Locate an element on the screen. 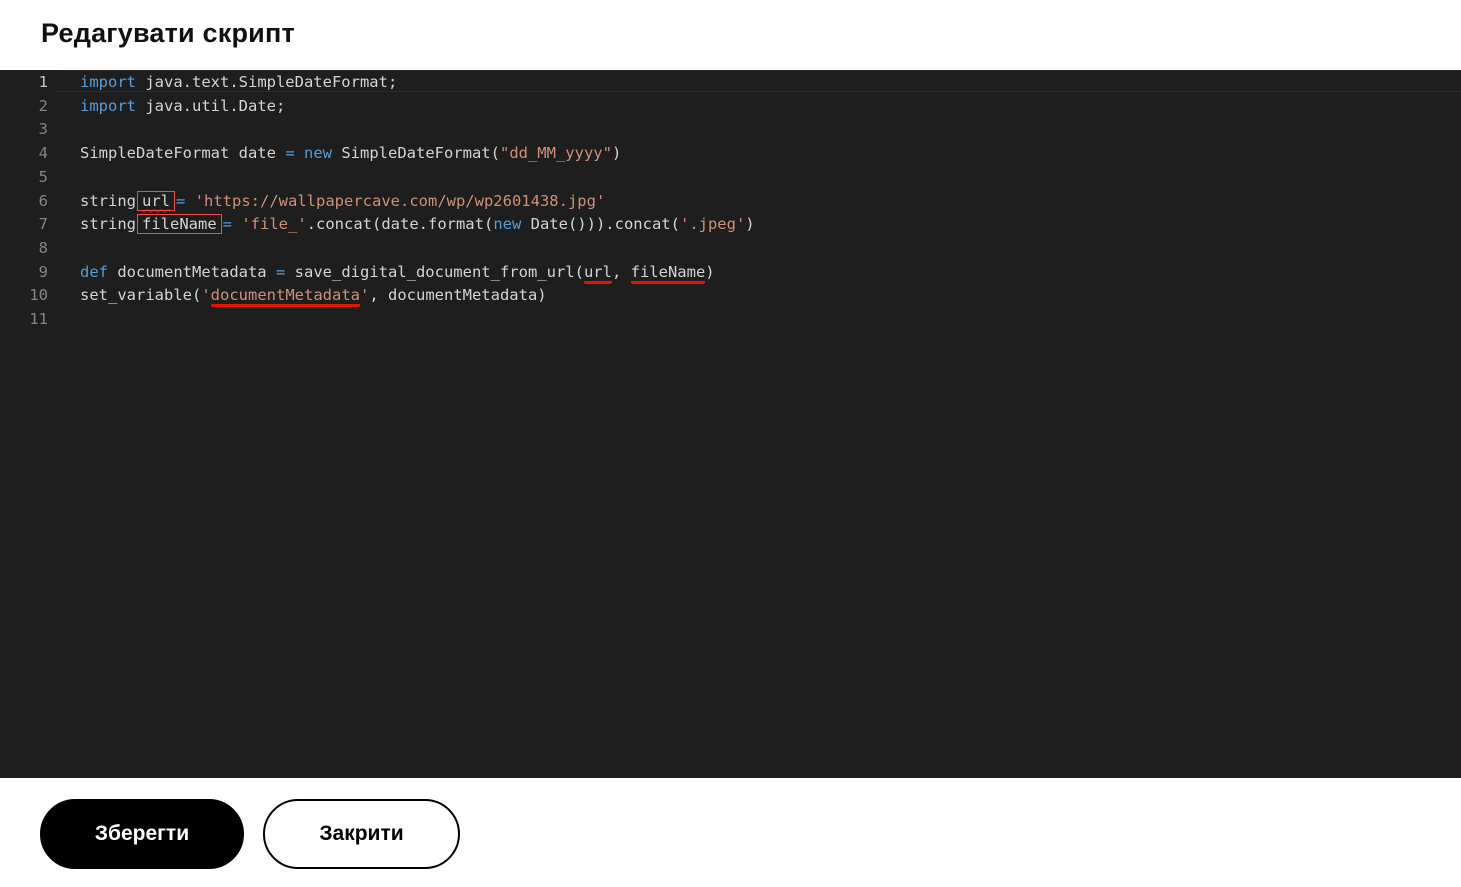 The height and width of the screenshot is (887, 1461). dialog-footer: Зберегти Закрити is located at coordinates (730, 832).